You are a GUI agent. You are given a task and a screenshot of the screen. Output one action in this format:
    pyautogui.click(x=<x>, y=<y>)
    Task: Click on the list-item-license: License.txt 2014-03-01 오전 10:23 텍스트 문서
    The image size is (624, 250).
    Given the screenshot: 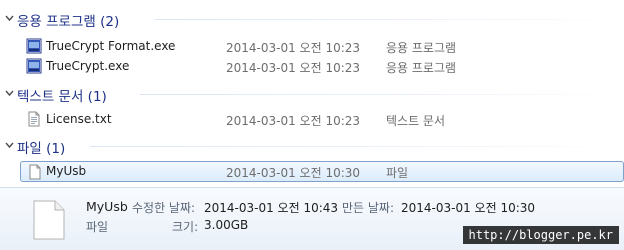 What is the action you would take?
    pyautogui.click(x=322, y=119)
    